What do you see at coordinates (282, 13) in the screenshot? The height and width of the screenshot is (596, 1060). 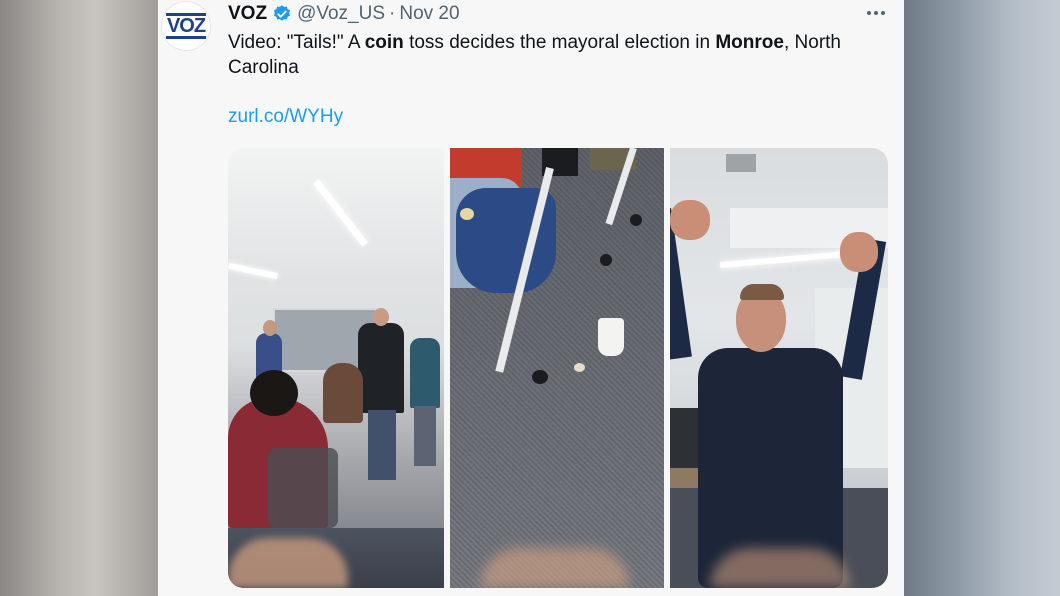 I see `verified-badge-icon` at bounding box center [282, 13].